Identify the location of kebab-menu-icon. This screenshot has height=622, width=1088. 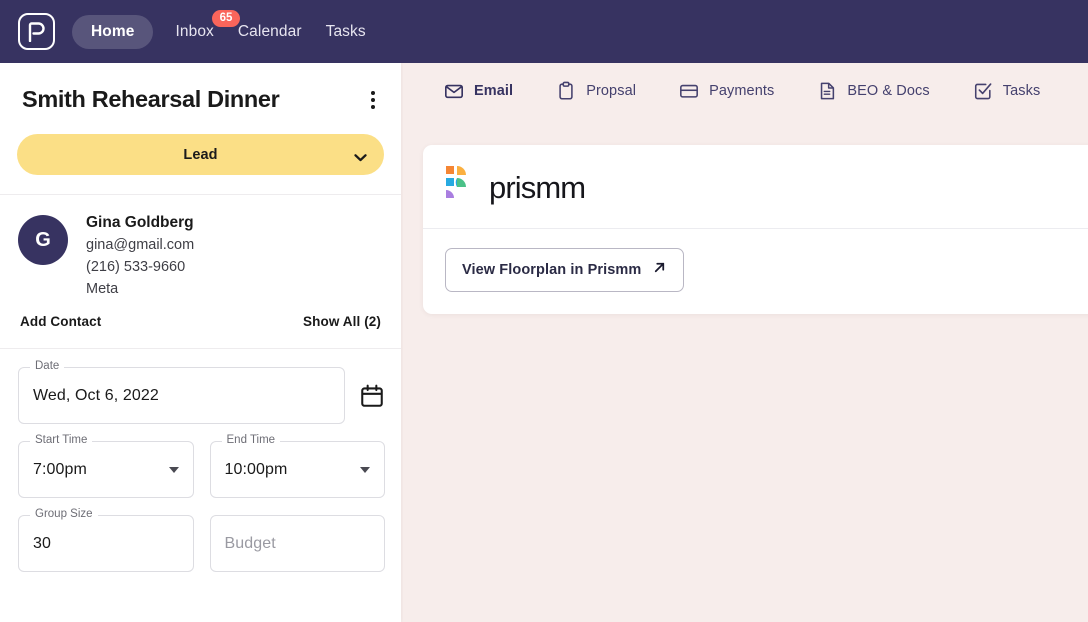
(373, 100).